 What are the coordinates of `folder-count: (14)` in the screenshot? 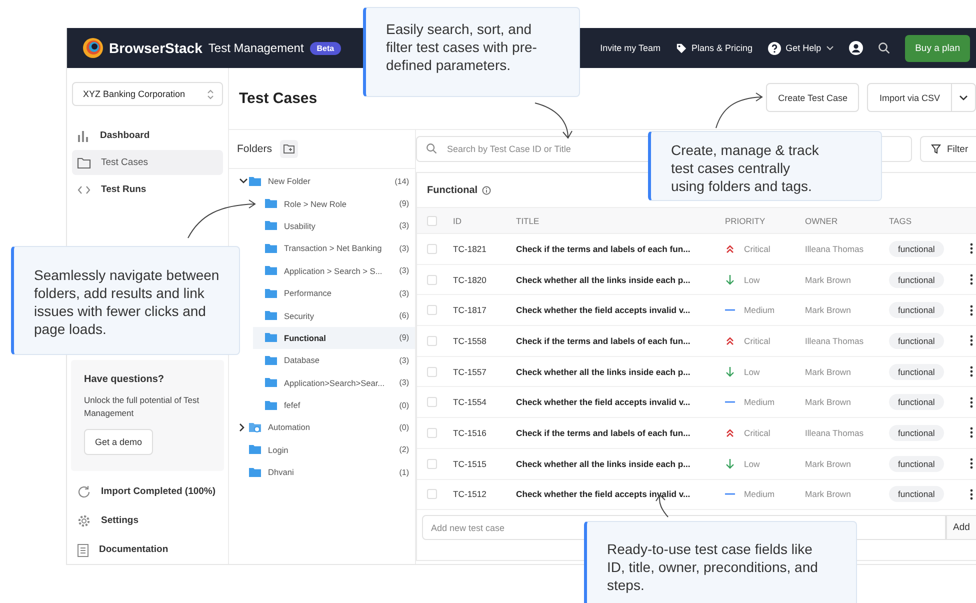 It's located at (401, 181).